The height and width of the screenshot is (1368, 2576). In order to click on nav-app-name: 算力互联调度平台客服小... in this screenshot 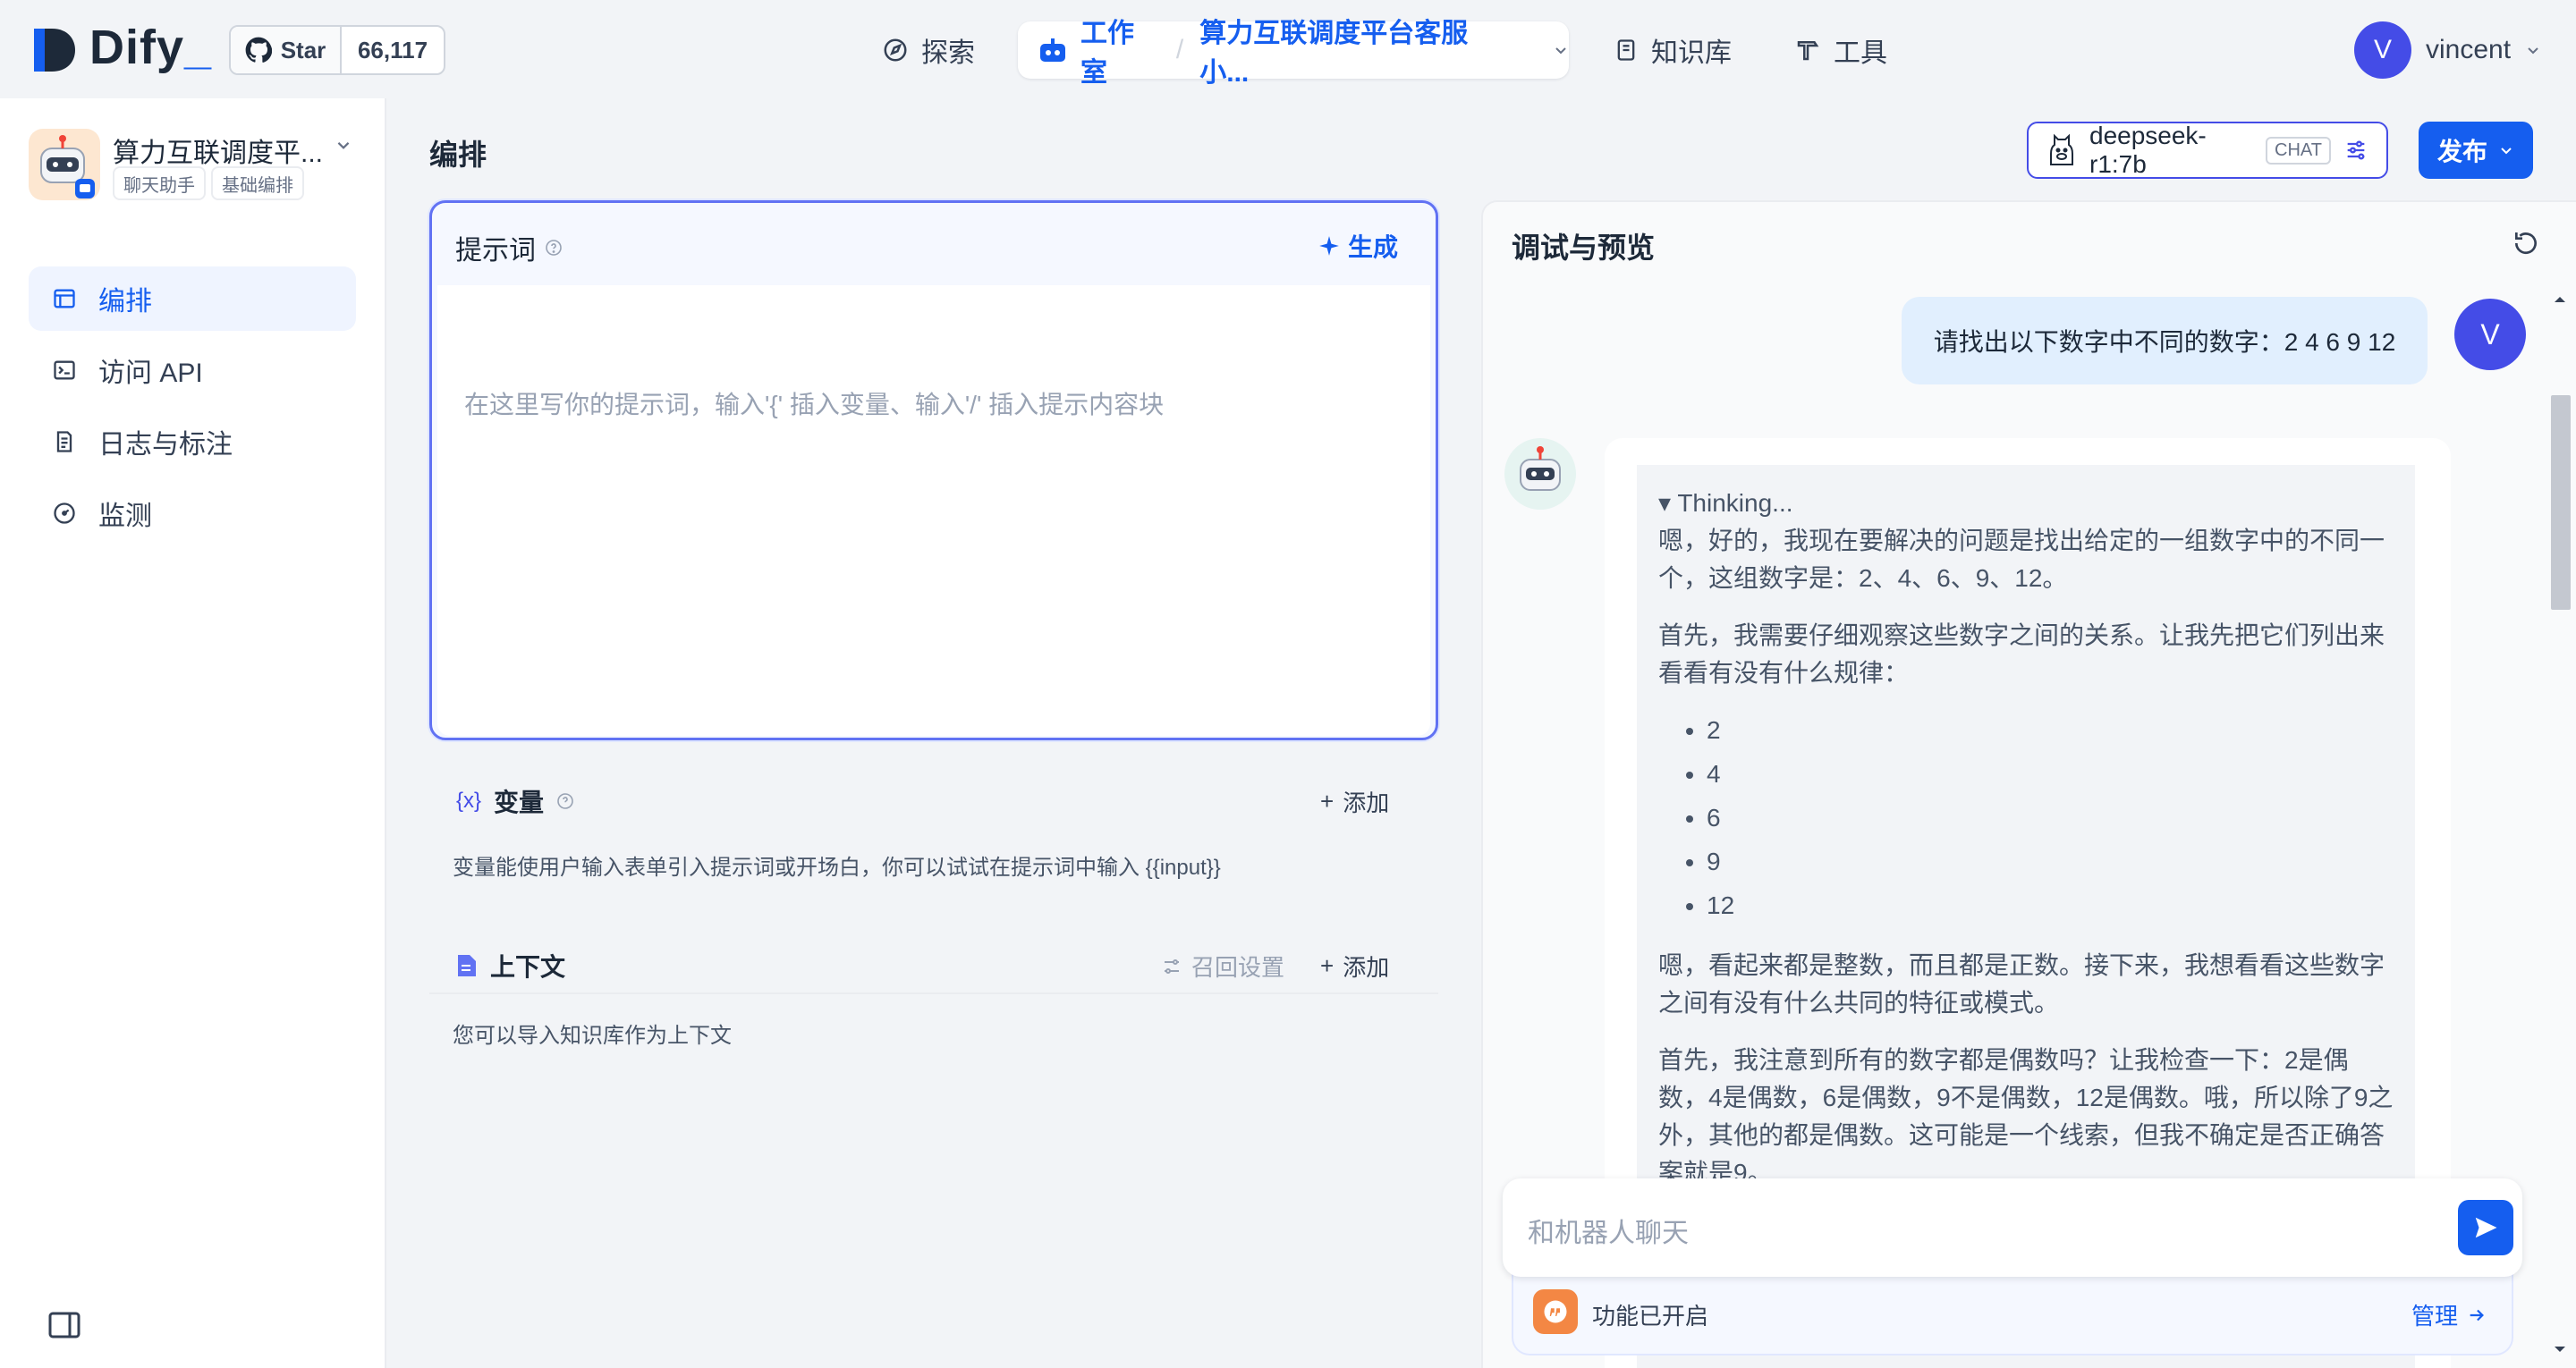, I will do `click(1356, 50)`.